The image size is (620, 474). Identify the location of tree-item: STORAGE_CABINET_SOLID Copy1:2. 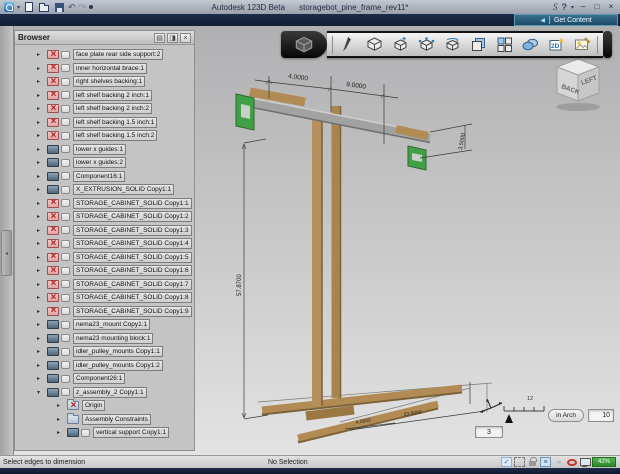
(104, 217).